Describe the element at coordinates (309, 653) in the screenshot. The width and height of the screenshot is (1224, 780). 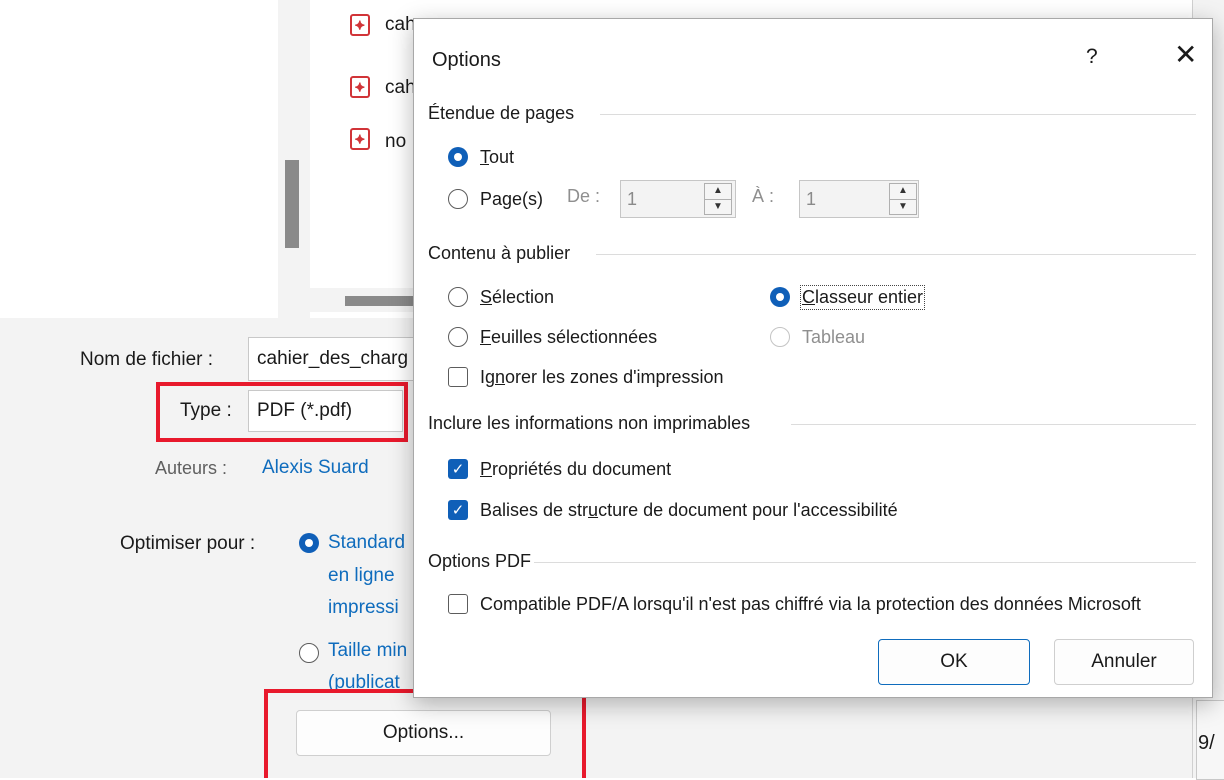
I see `optimize-minimum-radio` at that location.